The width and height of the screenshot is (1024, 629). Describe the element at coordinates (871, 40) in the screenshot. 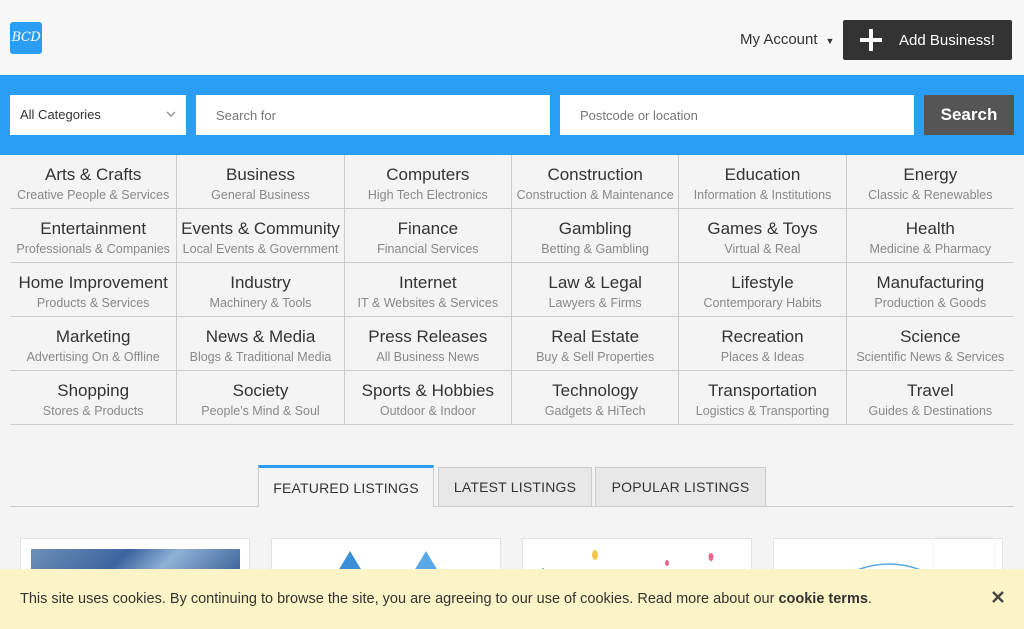

I see `plus-icon` at that location.